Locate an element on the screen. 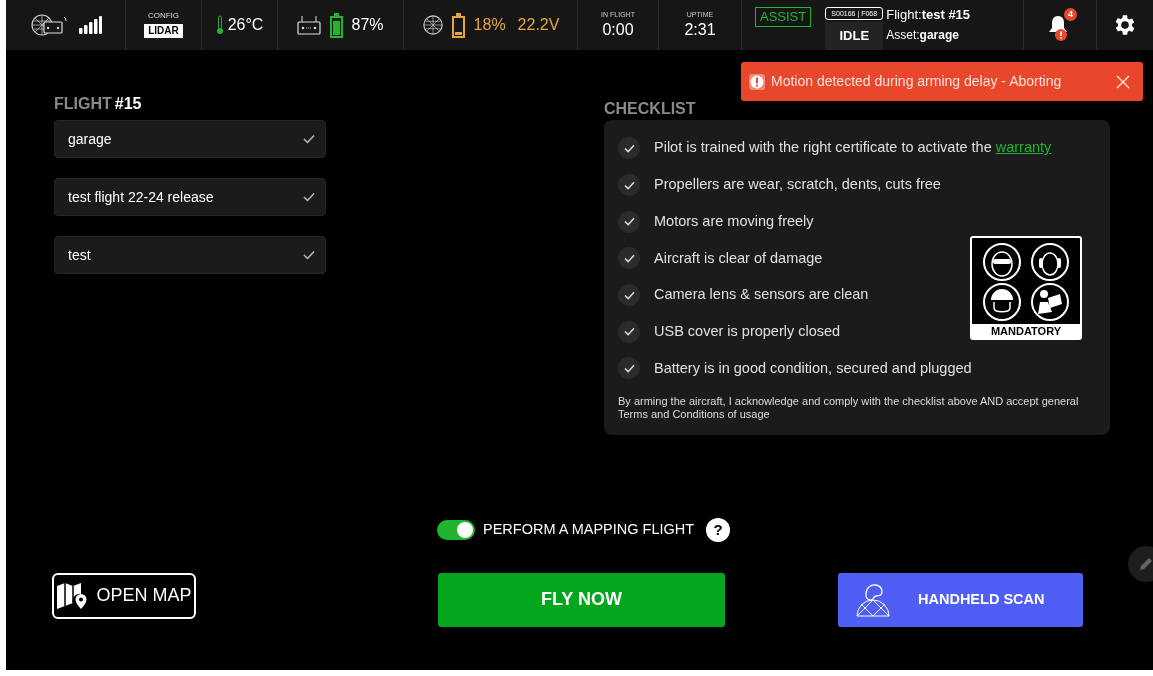 The height and width of the screenshot is (676, 1153). temperature-text: 26°C is located at coordinates (245, 25).